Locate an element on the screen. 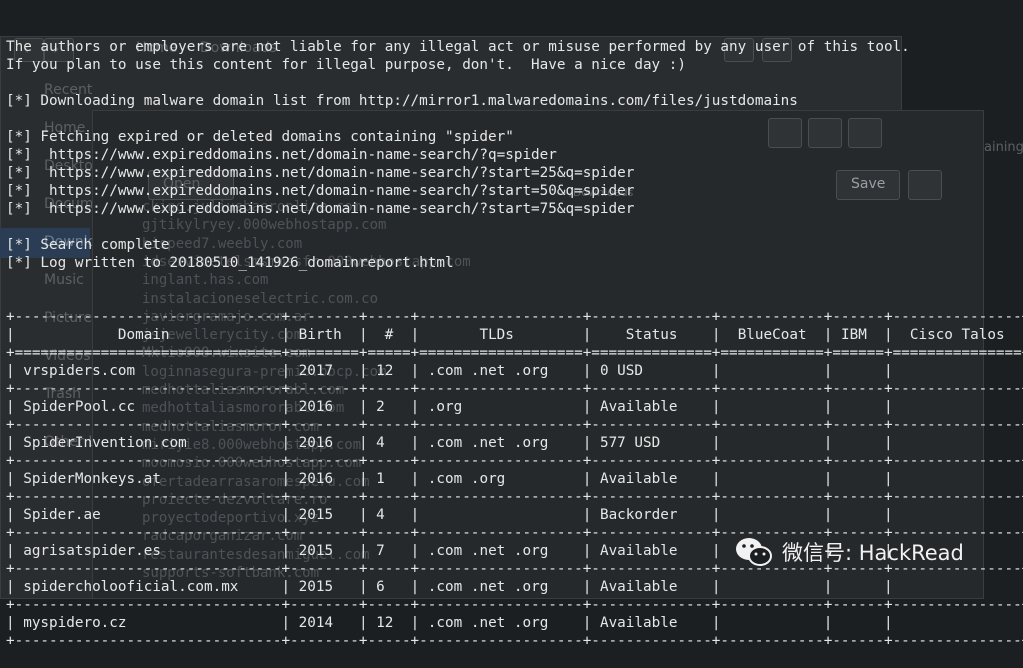  table-cell: 577 USD is located at coordinates (651, 443).